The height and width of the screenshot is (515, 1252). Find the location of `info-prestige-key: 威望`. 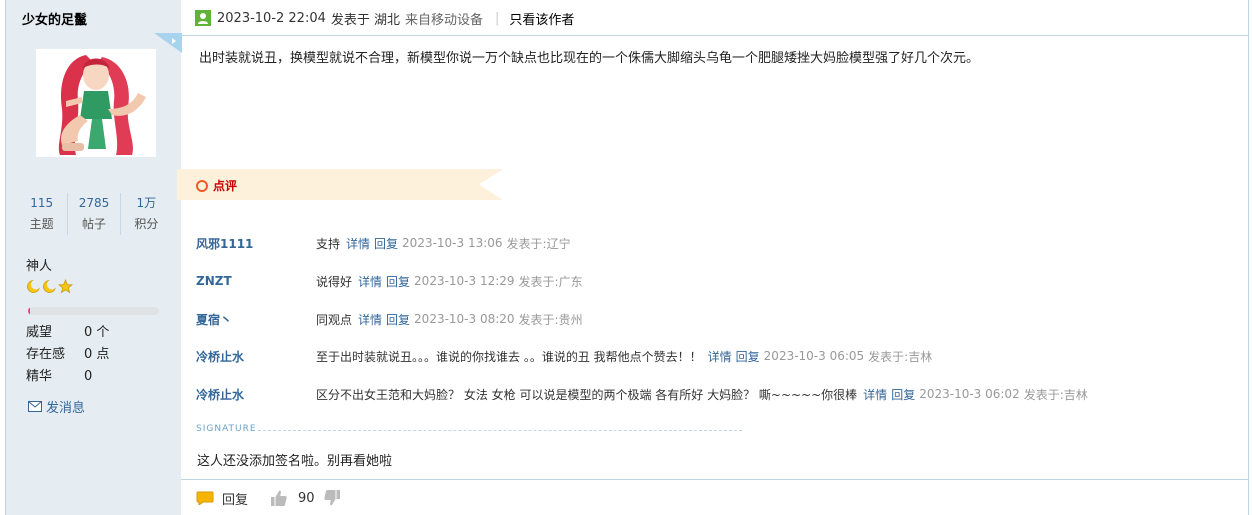

info-prestige-key: 威望 is located at coordinates (39, 332).